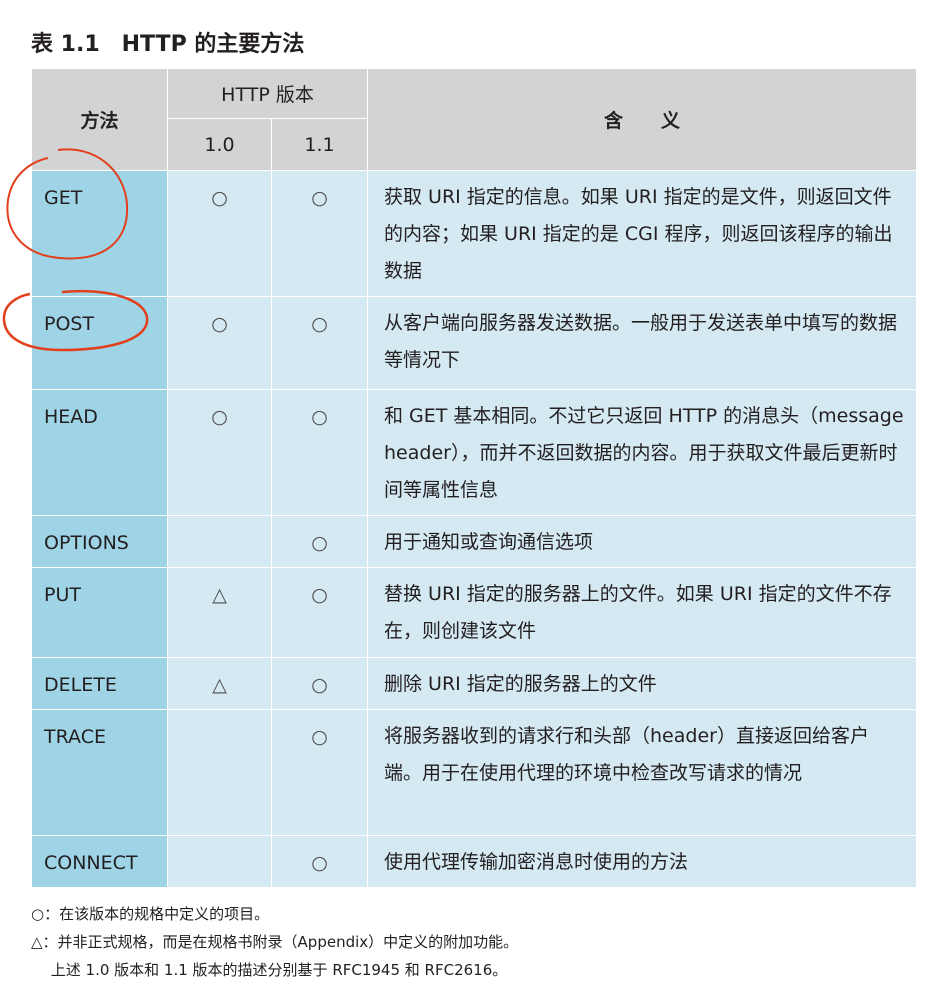  I want to click on header-meaning: 含 义, so click(642, 119).